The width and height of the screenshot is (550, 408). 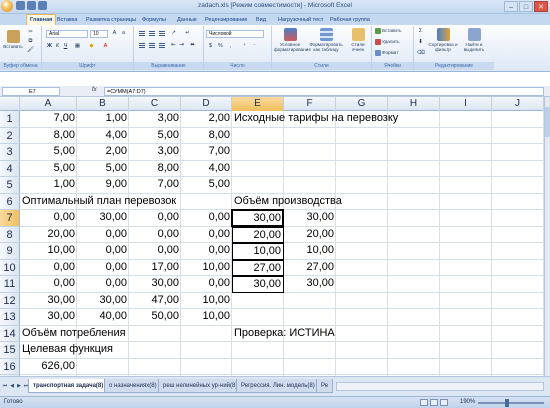 I want to click on cell-B5: 9,00, so click(x=103, y=185).